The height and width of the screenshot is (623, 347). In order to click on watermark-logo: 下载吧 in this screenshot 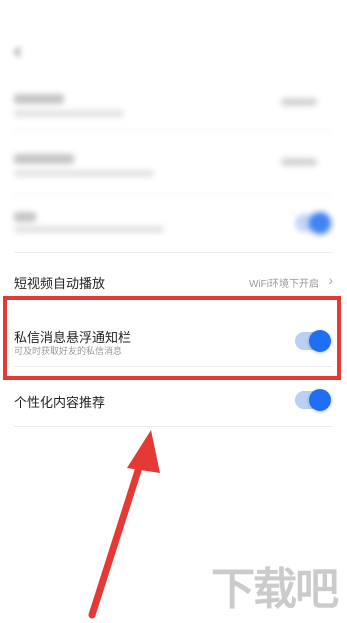, I will do `click(275, 585)`.